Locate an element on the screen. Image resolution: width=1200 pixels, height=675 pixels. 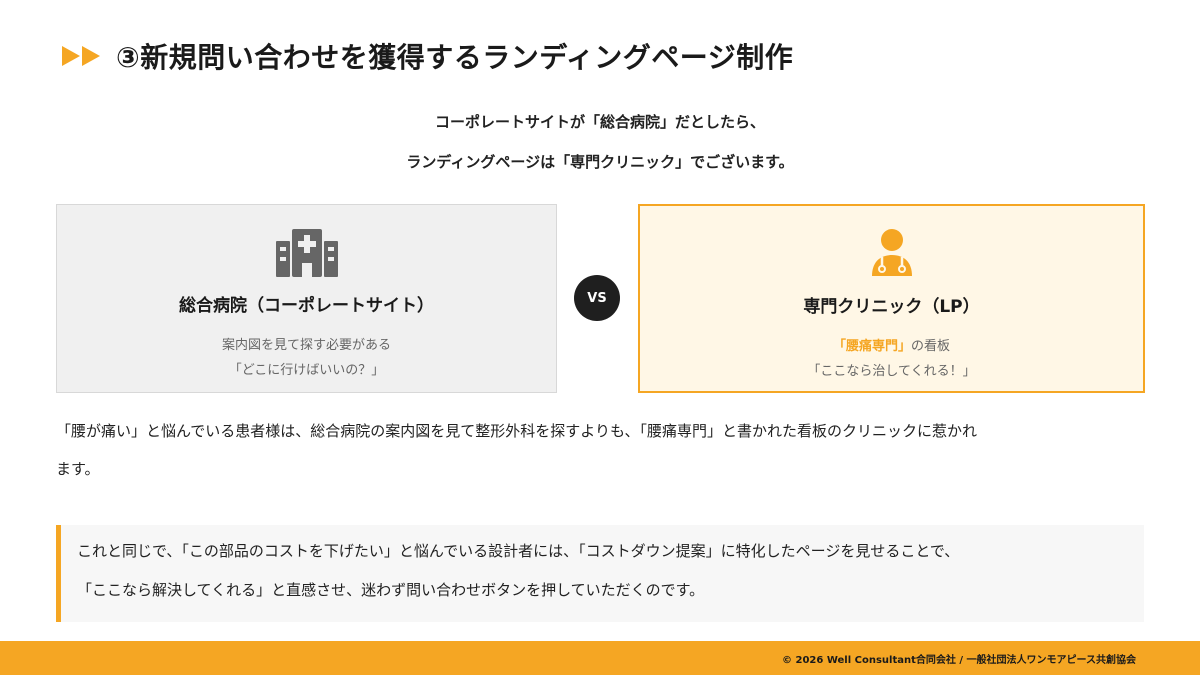
specialty-clinic-desc-1: 「腰痛専門」の看板 is located at coordinates (891, 344).